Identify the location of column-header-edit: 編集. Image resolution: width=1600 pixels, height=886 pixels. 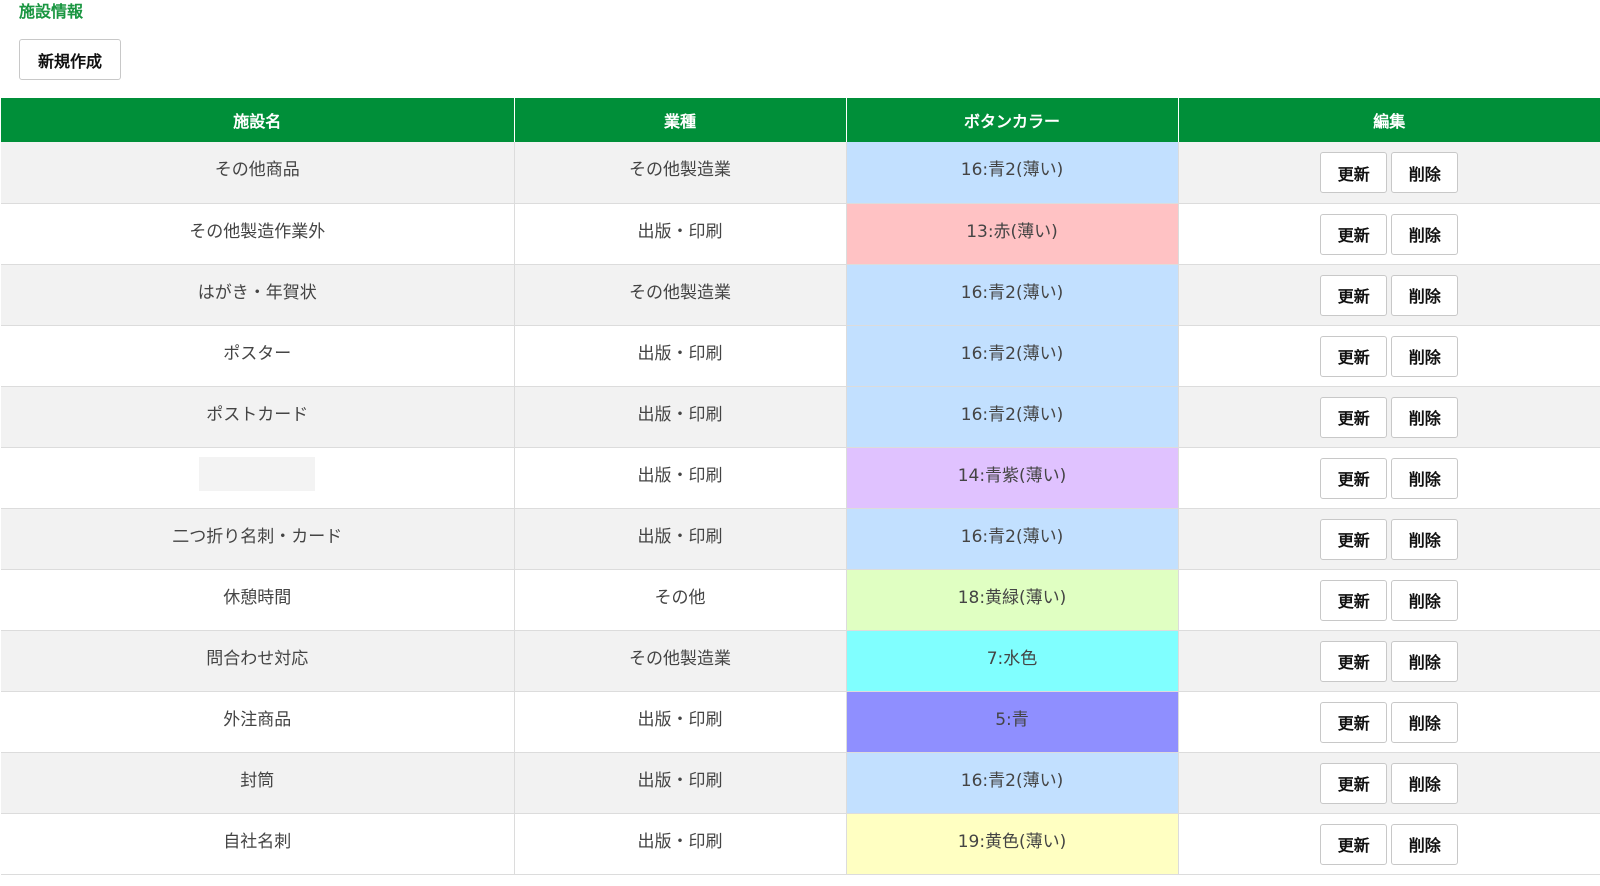
(1389, 120).